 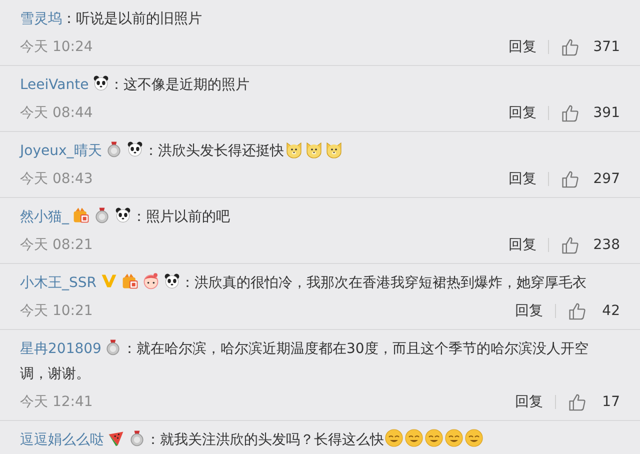 What do you see at coordinates (56, 402) in the screenshot?
I see `comment-time: 今天 12:41` at bounding box center [56, 402].